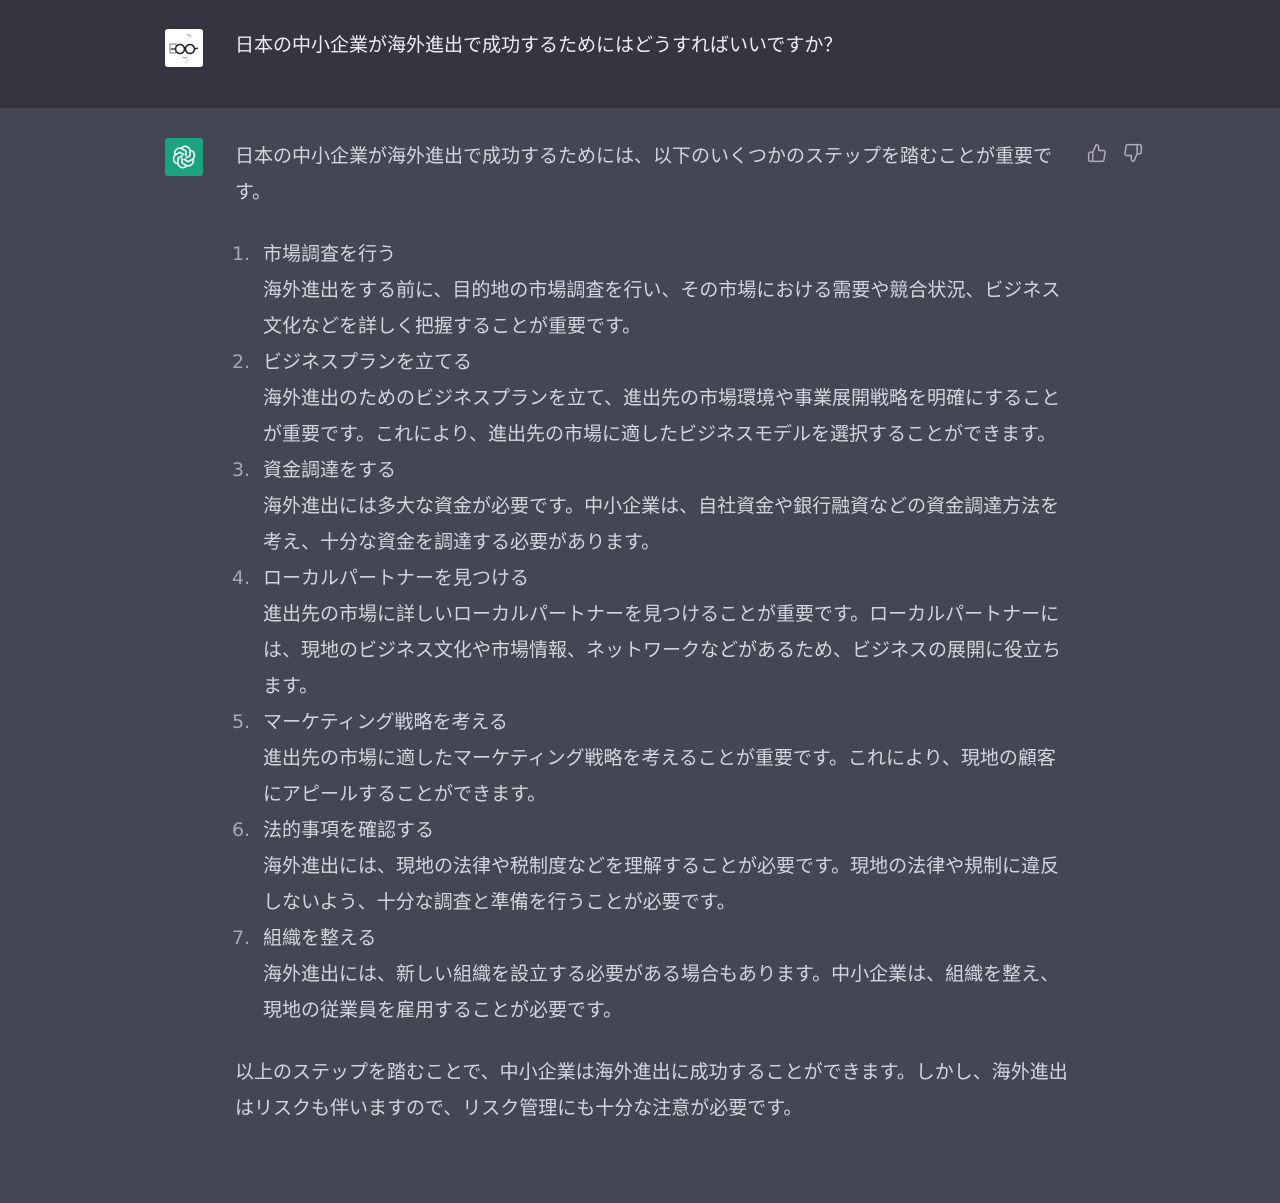 This screenshot has width=1280, height=1203. I want to click on step-title: ビジネスプランを立てる, so click(368, 362).